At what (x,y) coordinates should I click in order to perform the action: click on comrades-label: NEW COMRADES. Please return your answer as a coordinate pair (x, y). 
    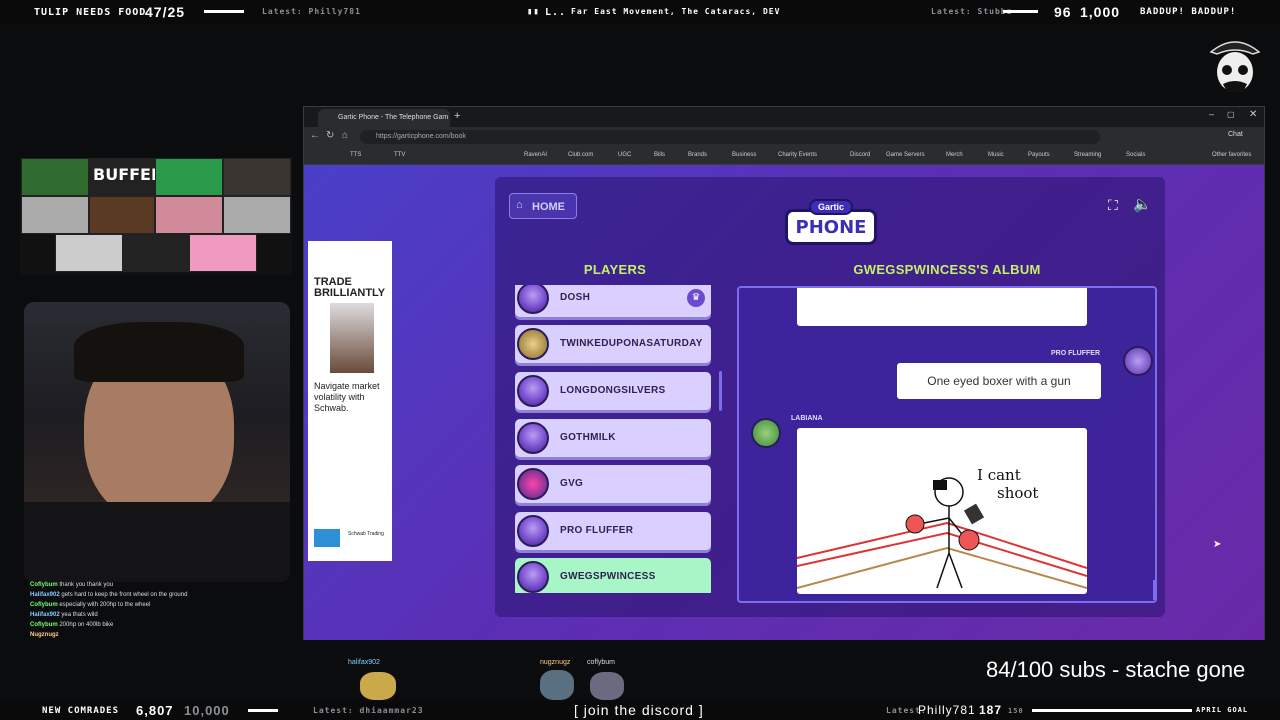
    Looking at the image, I should click on (81, 711).